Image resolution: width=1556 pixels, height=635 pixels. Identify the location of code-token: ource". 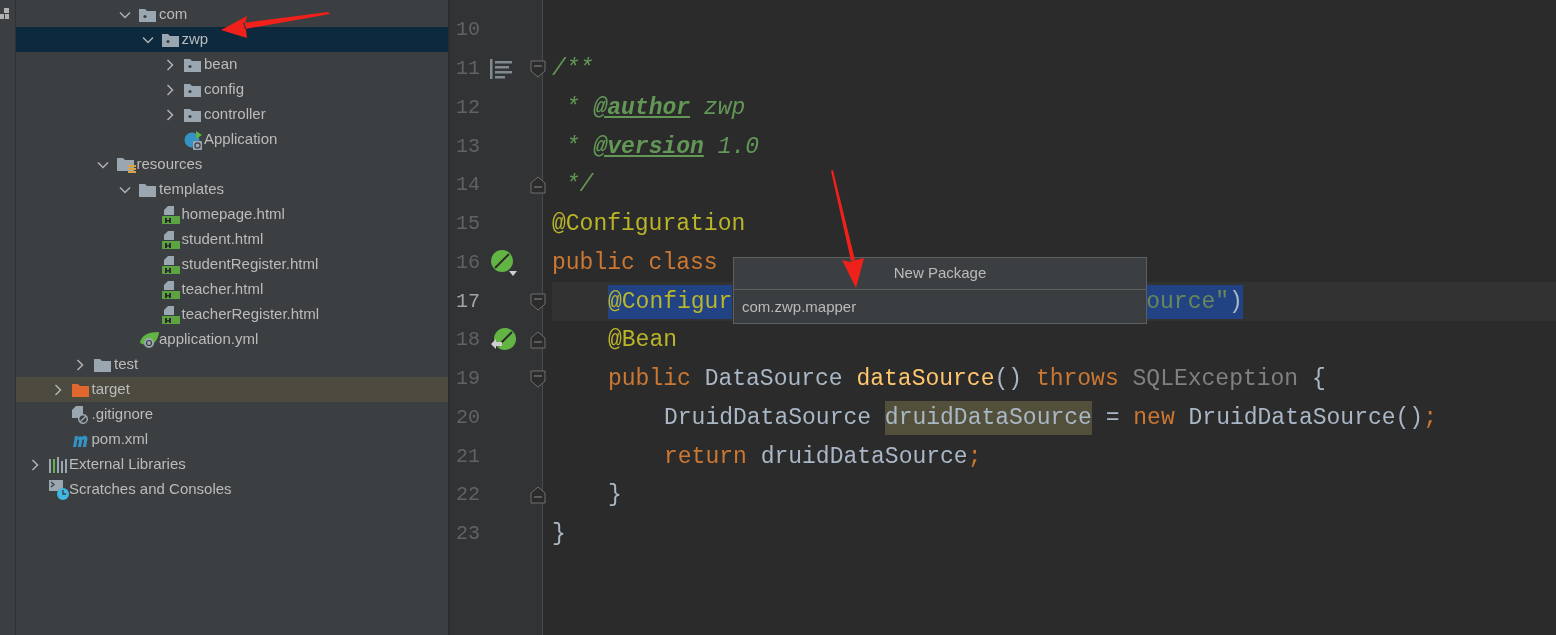
(1188, 301).